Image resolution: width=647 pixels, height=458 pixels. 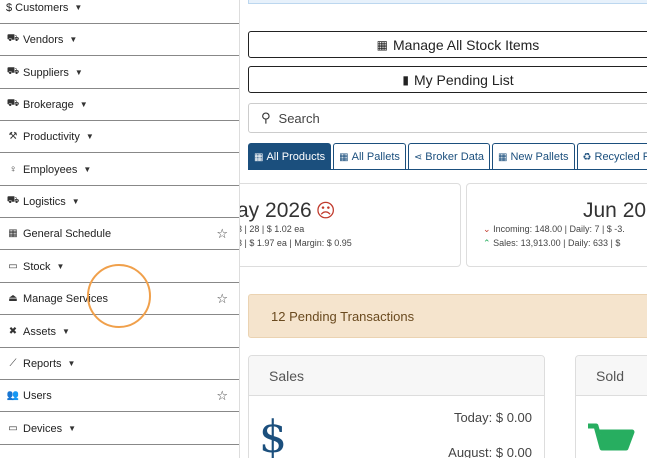 I want to click on tab-all-pallets: ▦ All Pallets, so click(x=369, y=156).